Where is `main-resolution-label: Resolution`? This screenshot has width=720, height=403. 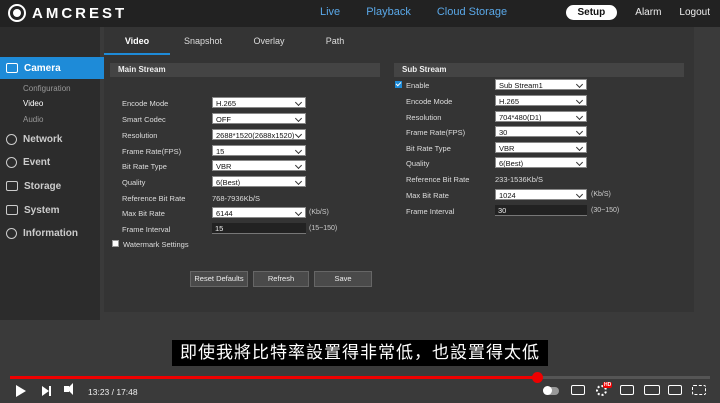
main-resolution-label: Resolution is located at coordinates (140, 135).